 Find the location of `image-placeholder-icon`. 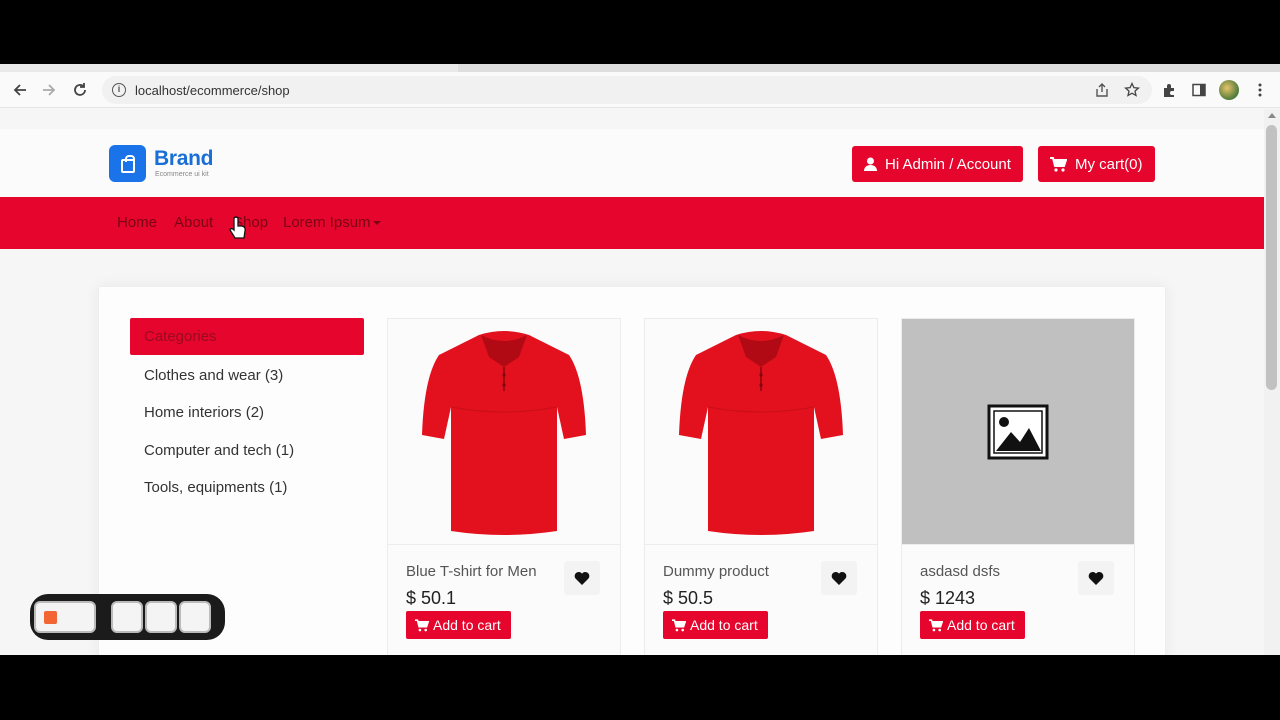

image-placeholder-icon is located at coordinates (1018, 431).